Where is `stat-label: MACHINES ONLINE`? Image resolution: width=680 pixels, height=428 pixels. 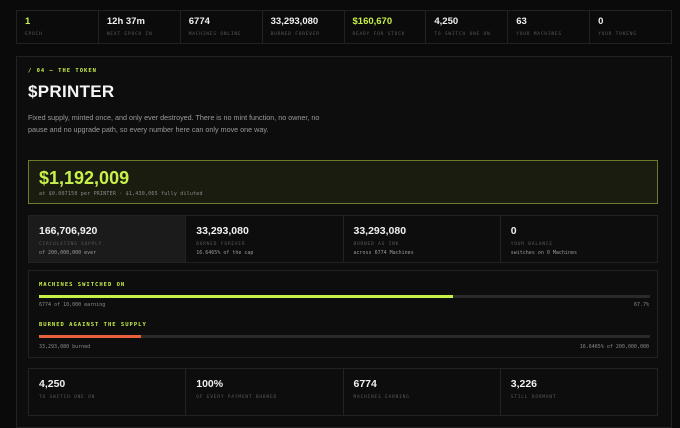 stat-label: MACHINES ONLINE is located at coordinates (215, 34).